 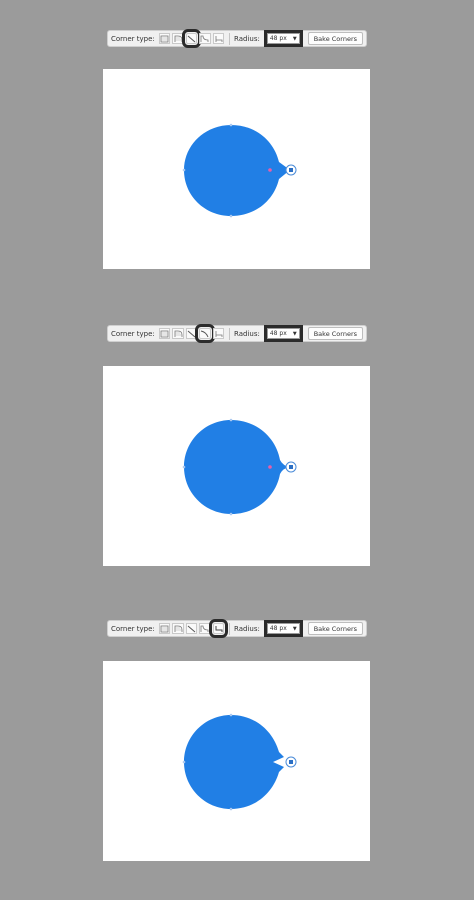 I want to click on drop-shape-inverted, so click(x=239, y=762).